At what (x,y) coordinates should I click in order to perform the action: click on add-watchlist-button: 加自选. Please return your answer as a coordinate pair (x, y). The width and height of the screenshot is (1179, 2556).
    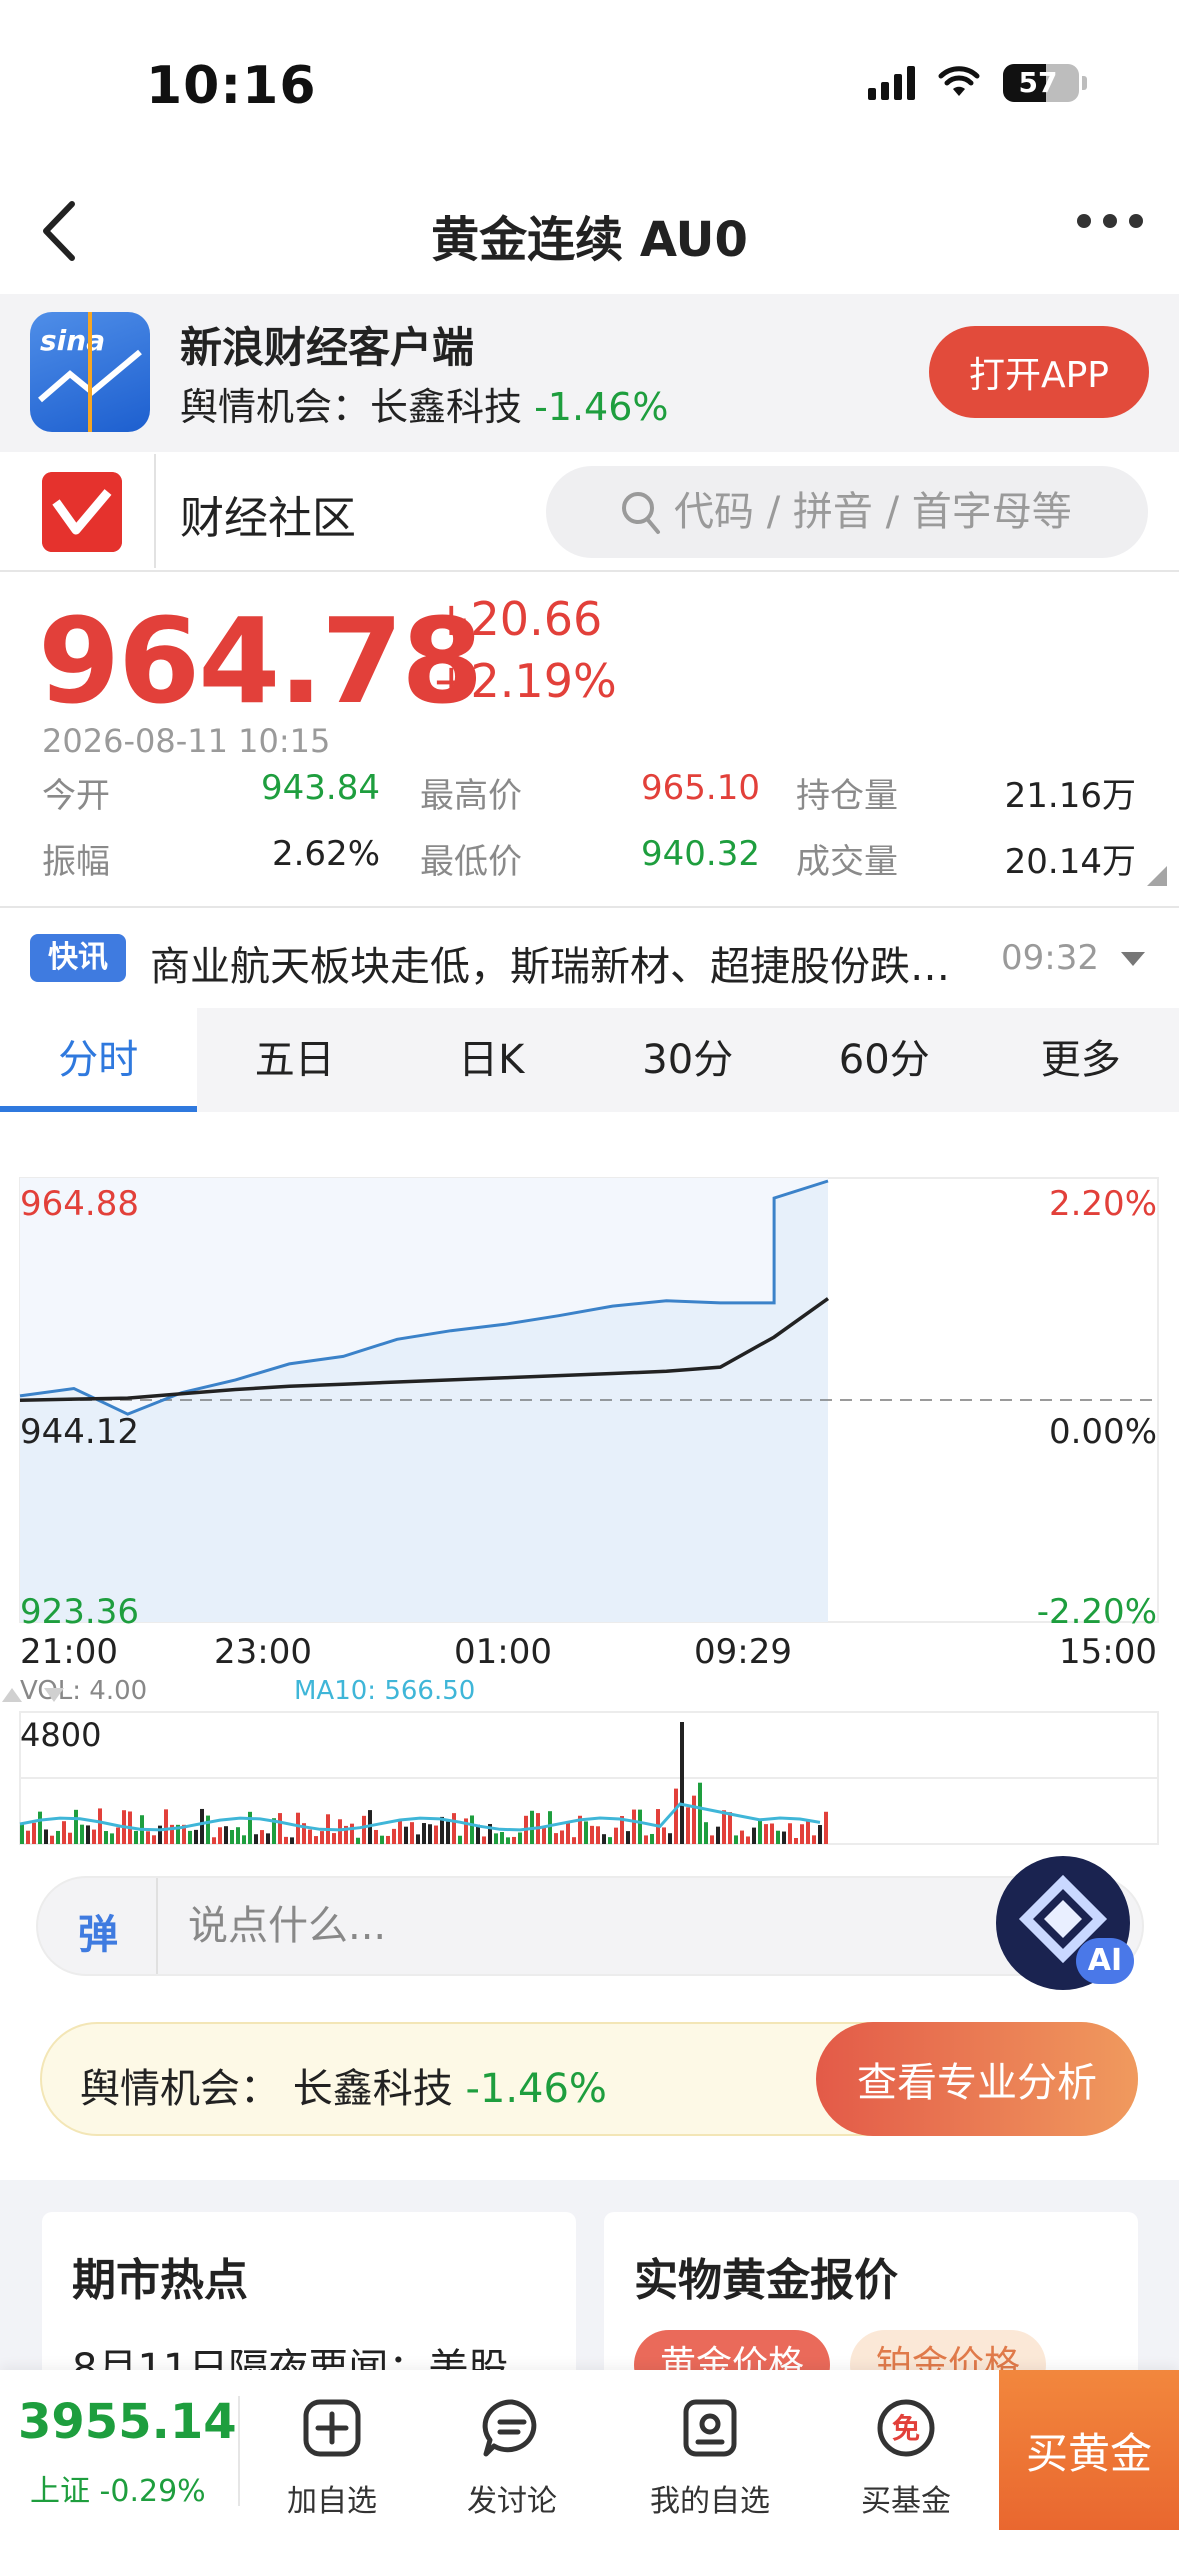
    Looking at the image, I should click on (332, 2458).